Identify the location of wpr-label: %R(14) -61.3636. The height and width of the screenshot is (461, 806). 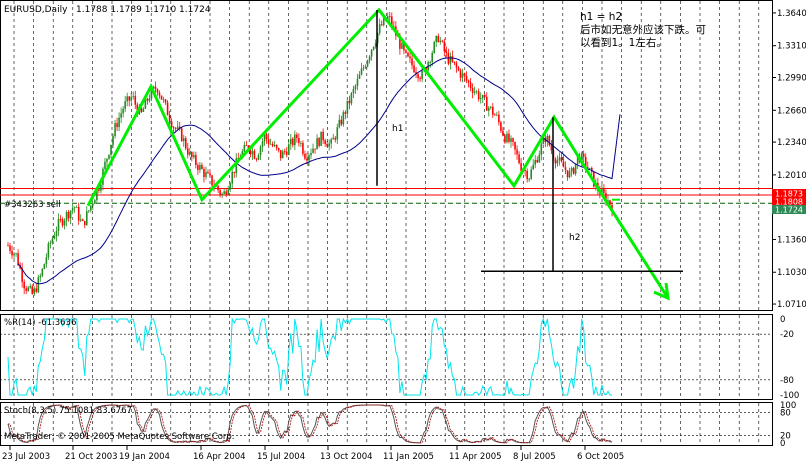
(40, 323).